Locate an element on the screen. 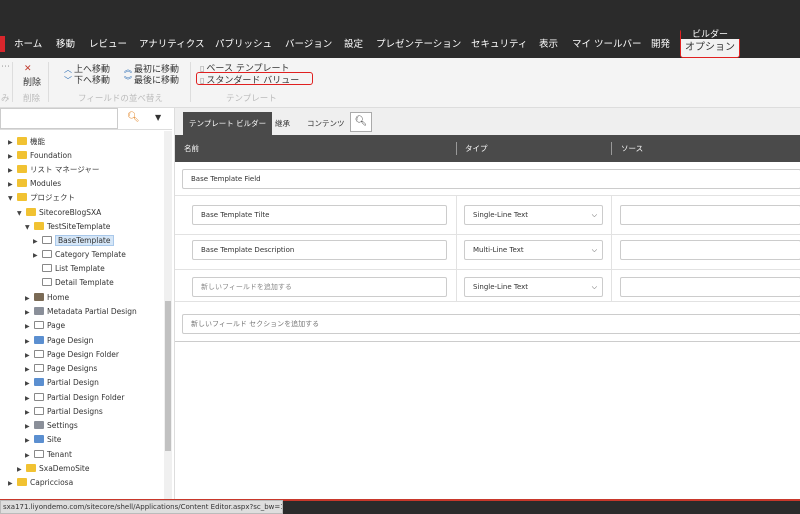 The height and width of the screenshot is (514, 800). tab-analytics: アナリティクス is located at coordinates (171, 44).